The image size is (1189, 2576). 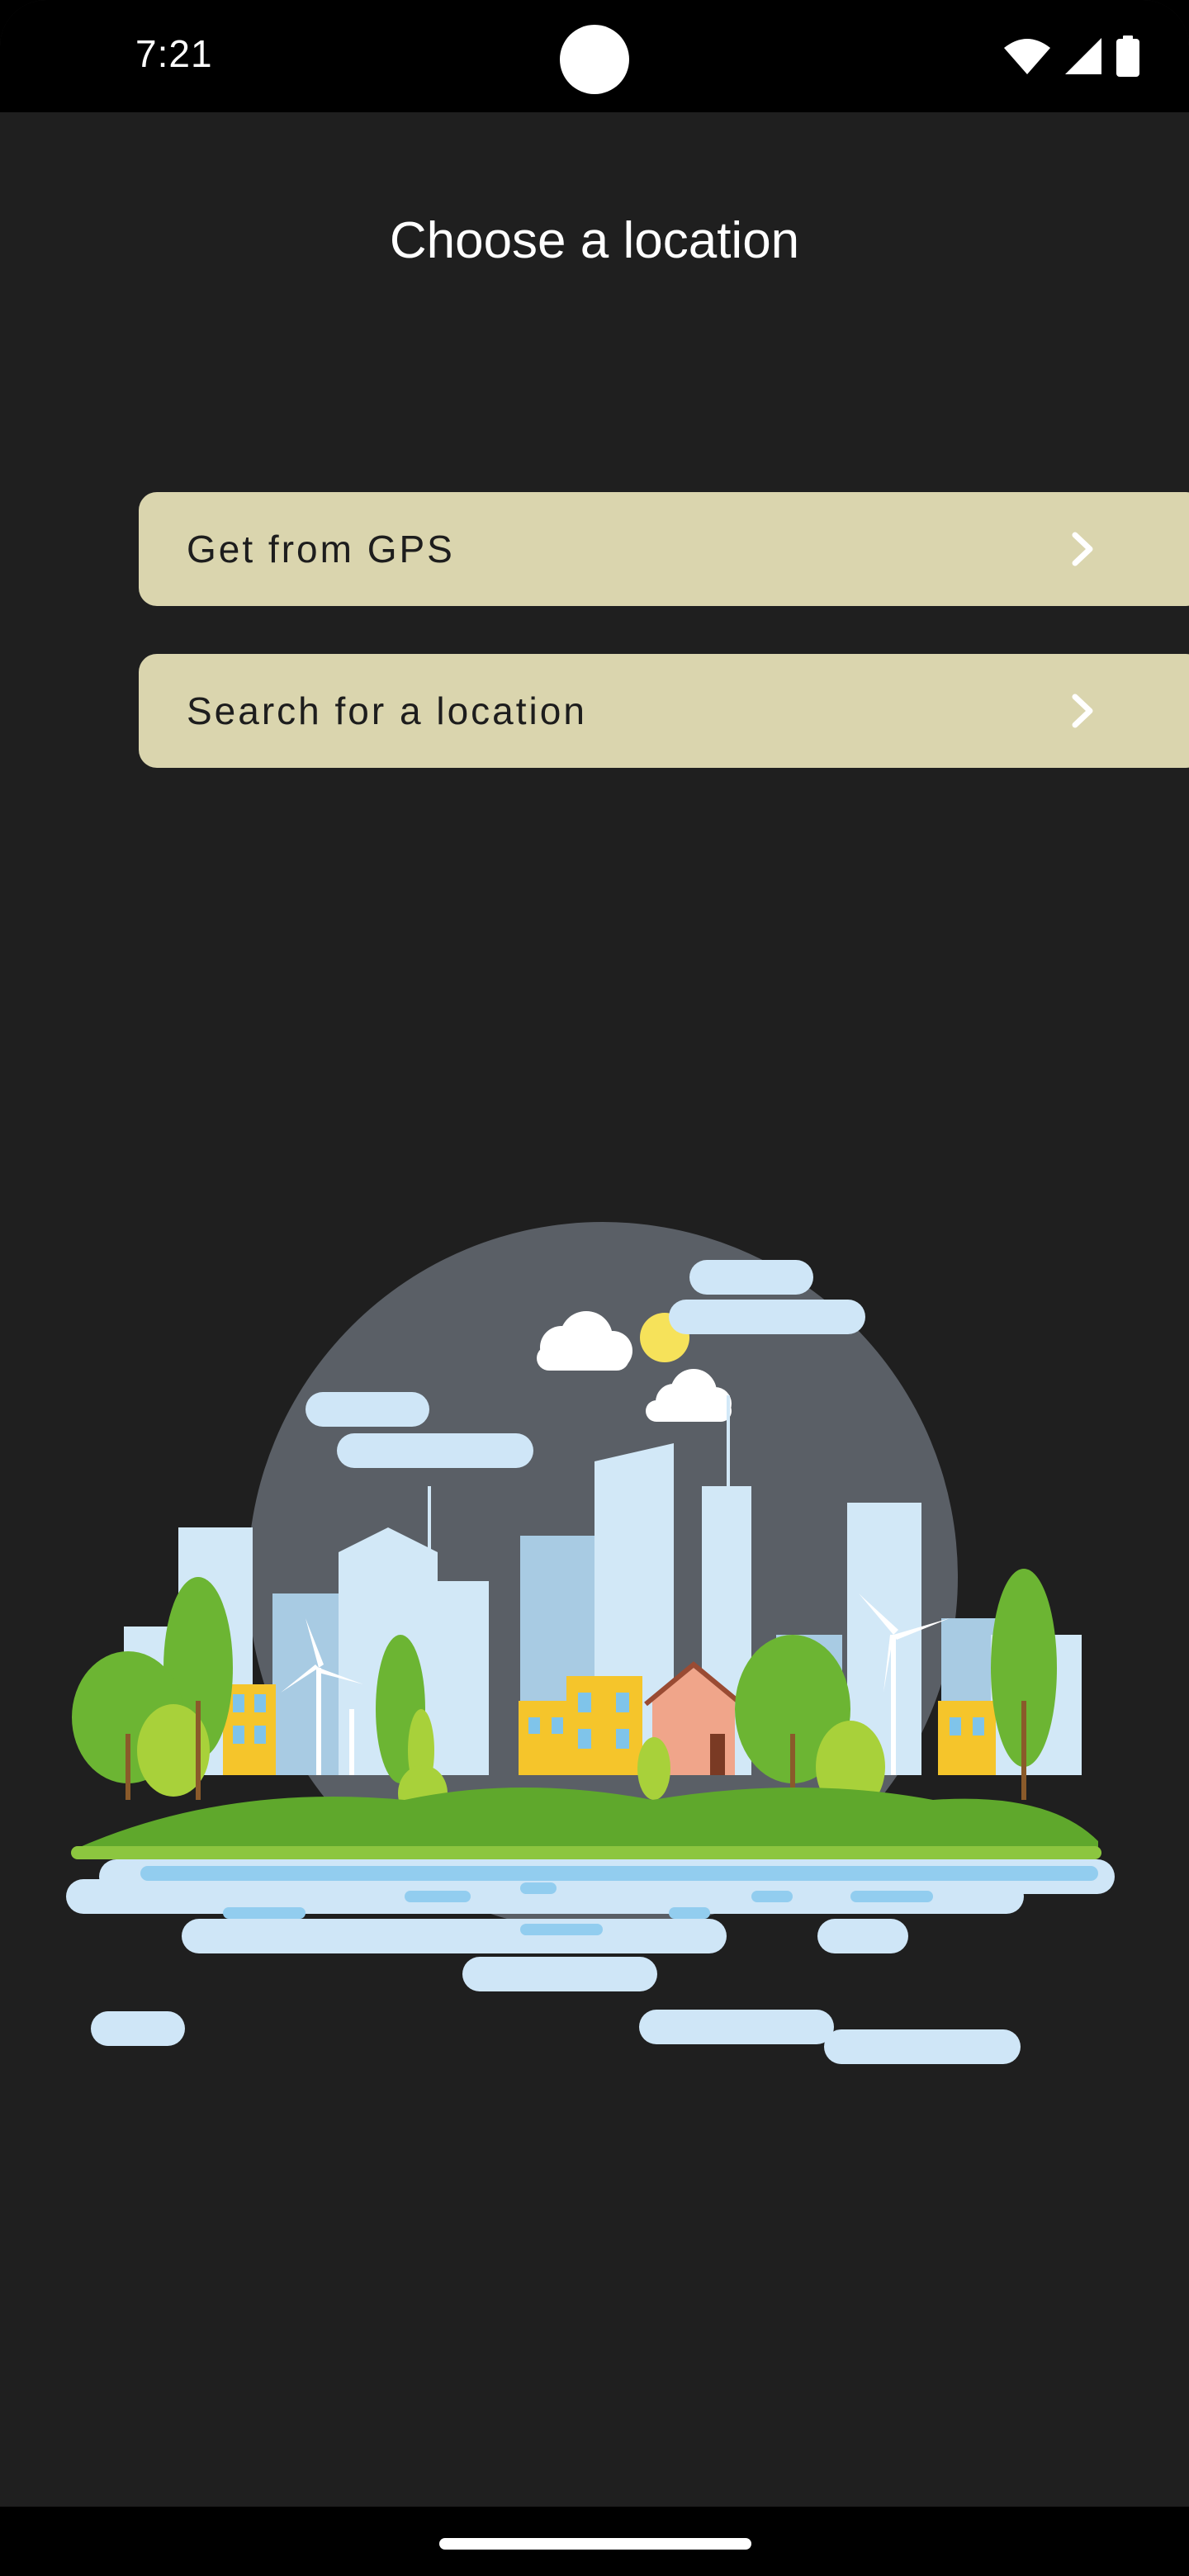 What do you see at coordinates (1027, 56) in the screenshot?
I see `wifi-icon` at bounding box center [1027, 56].